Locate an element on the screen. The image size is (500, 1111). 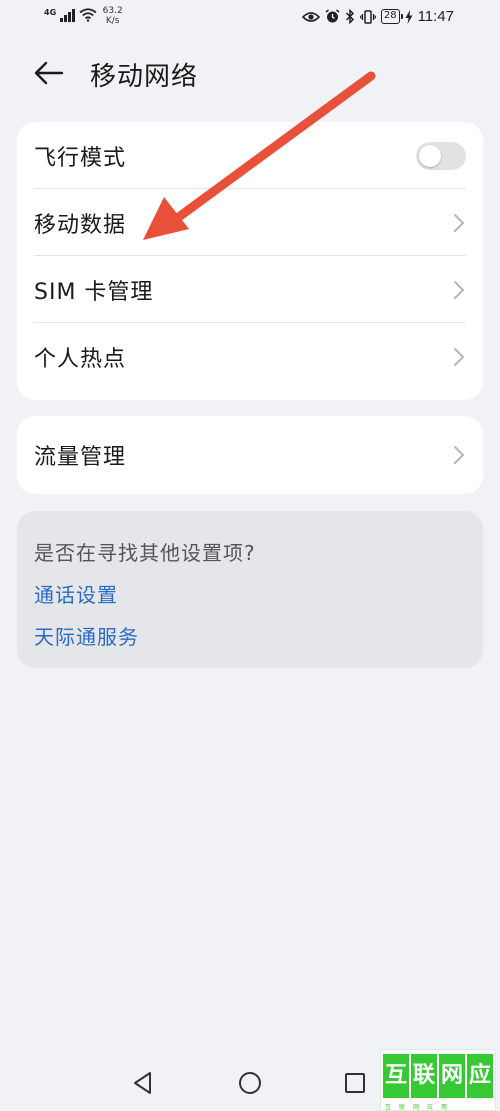
battery-icon: 28 is located at coordinates (391, 16).